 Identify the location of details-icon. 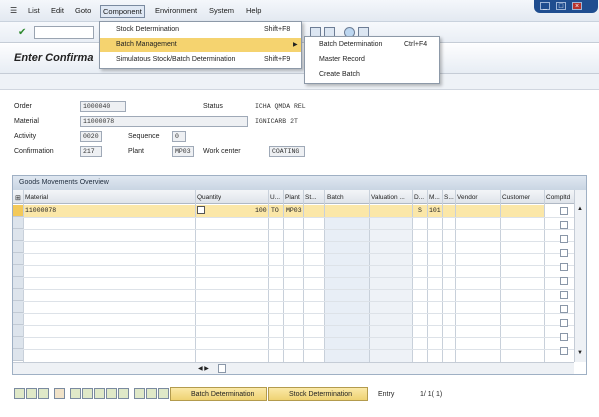
(19, 393).